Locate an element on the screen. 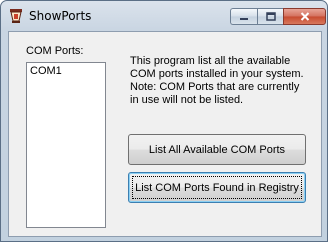 The image size is (328, 242). title-bar: ShowPorts is located at coordinates (164, 16).